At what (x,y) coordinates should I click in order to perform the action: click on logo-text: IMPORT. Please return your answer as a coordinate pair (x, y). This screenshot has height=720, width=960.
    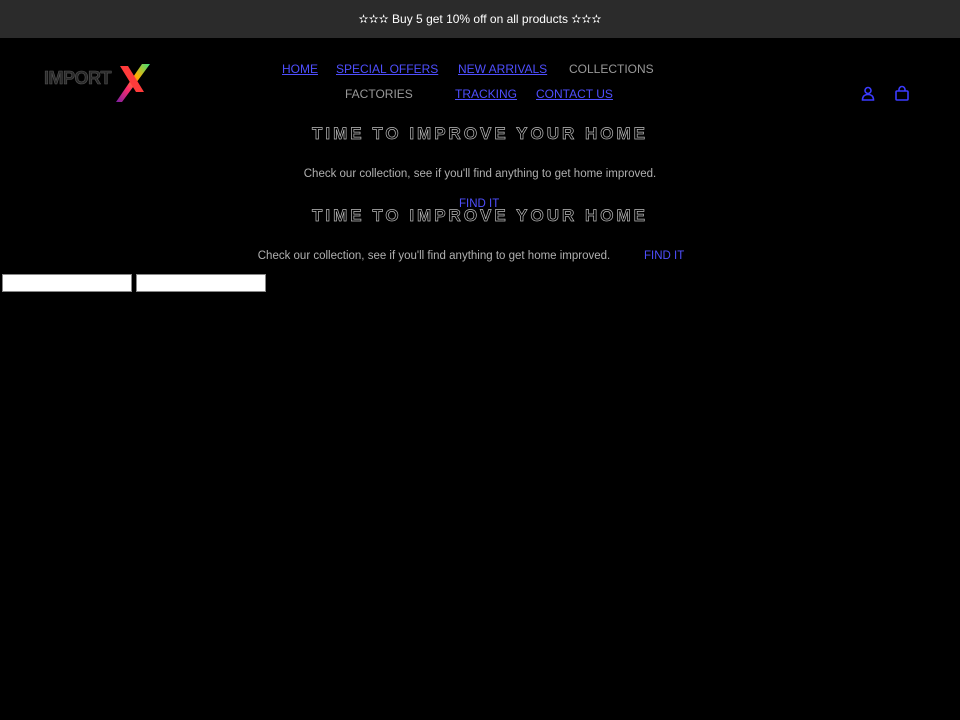
    Looking at the image, I should click on (78, 78).